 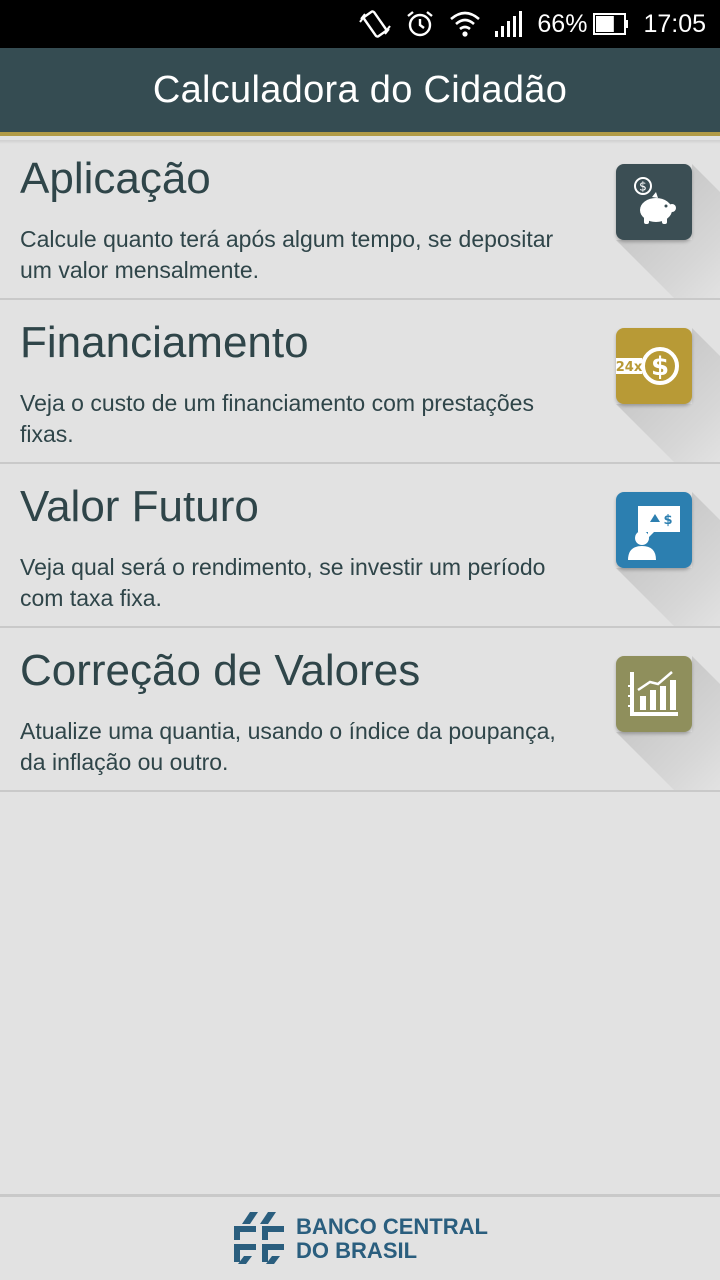 What do you see at coordinates (220, 670) in the screenshot?
I see `item-title: Correção de Valores` at bounding box center [220, 670].